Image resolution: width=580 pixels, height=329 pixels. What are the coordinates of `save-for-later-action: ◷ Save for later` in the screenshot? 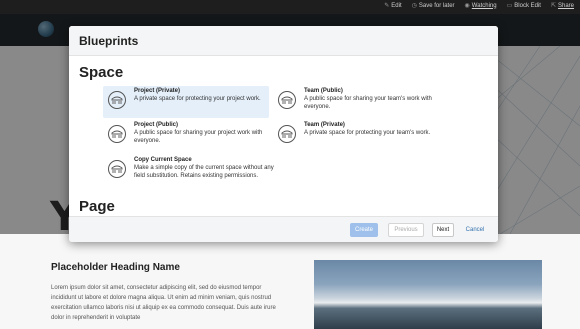 It's located at (433, 6).